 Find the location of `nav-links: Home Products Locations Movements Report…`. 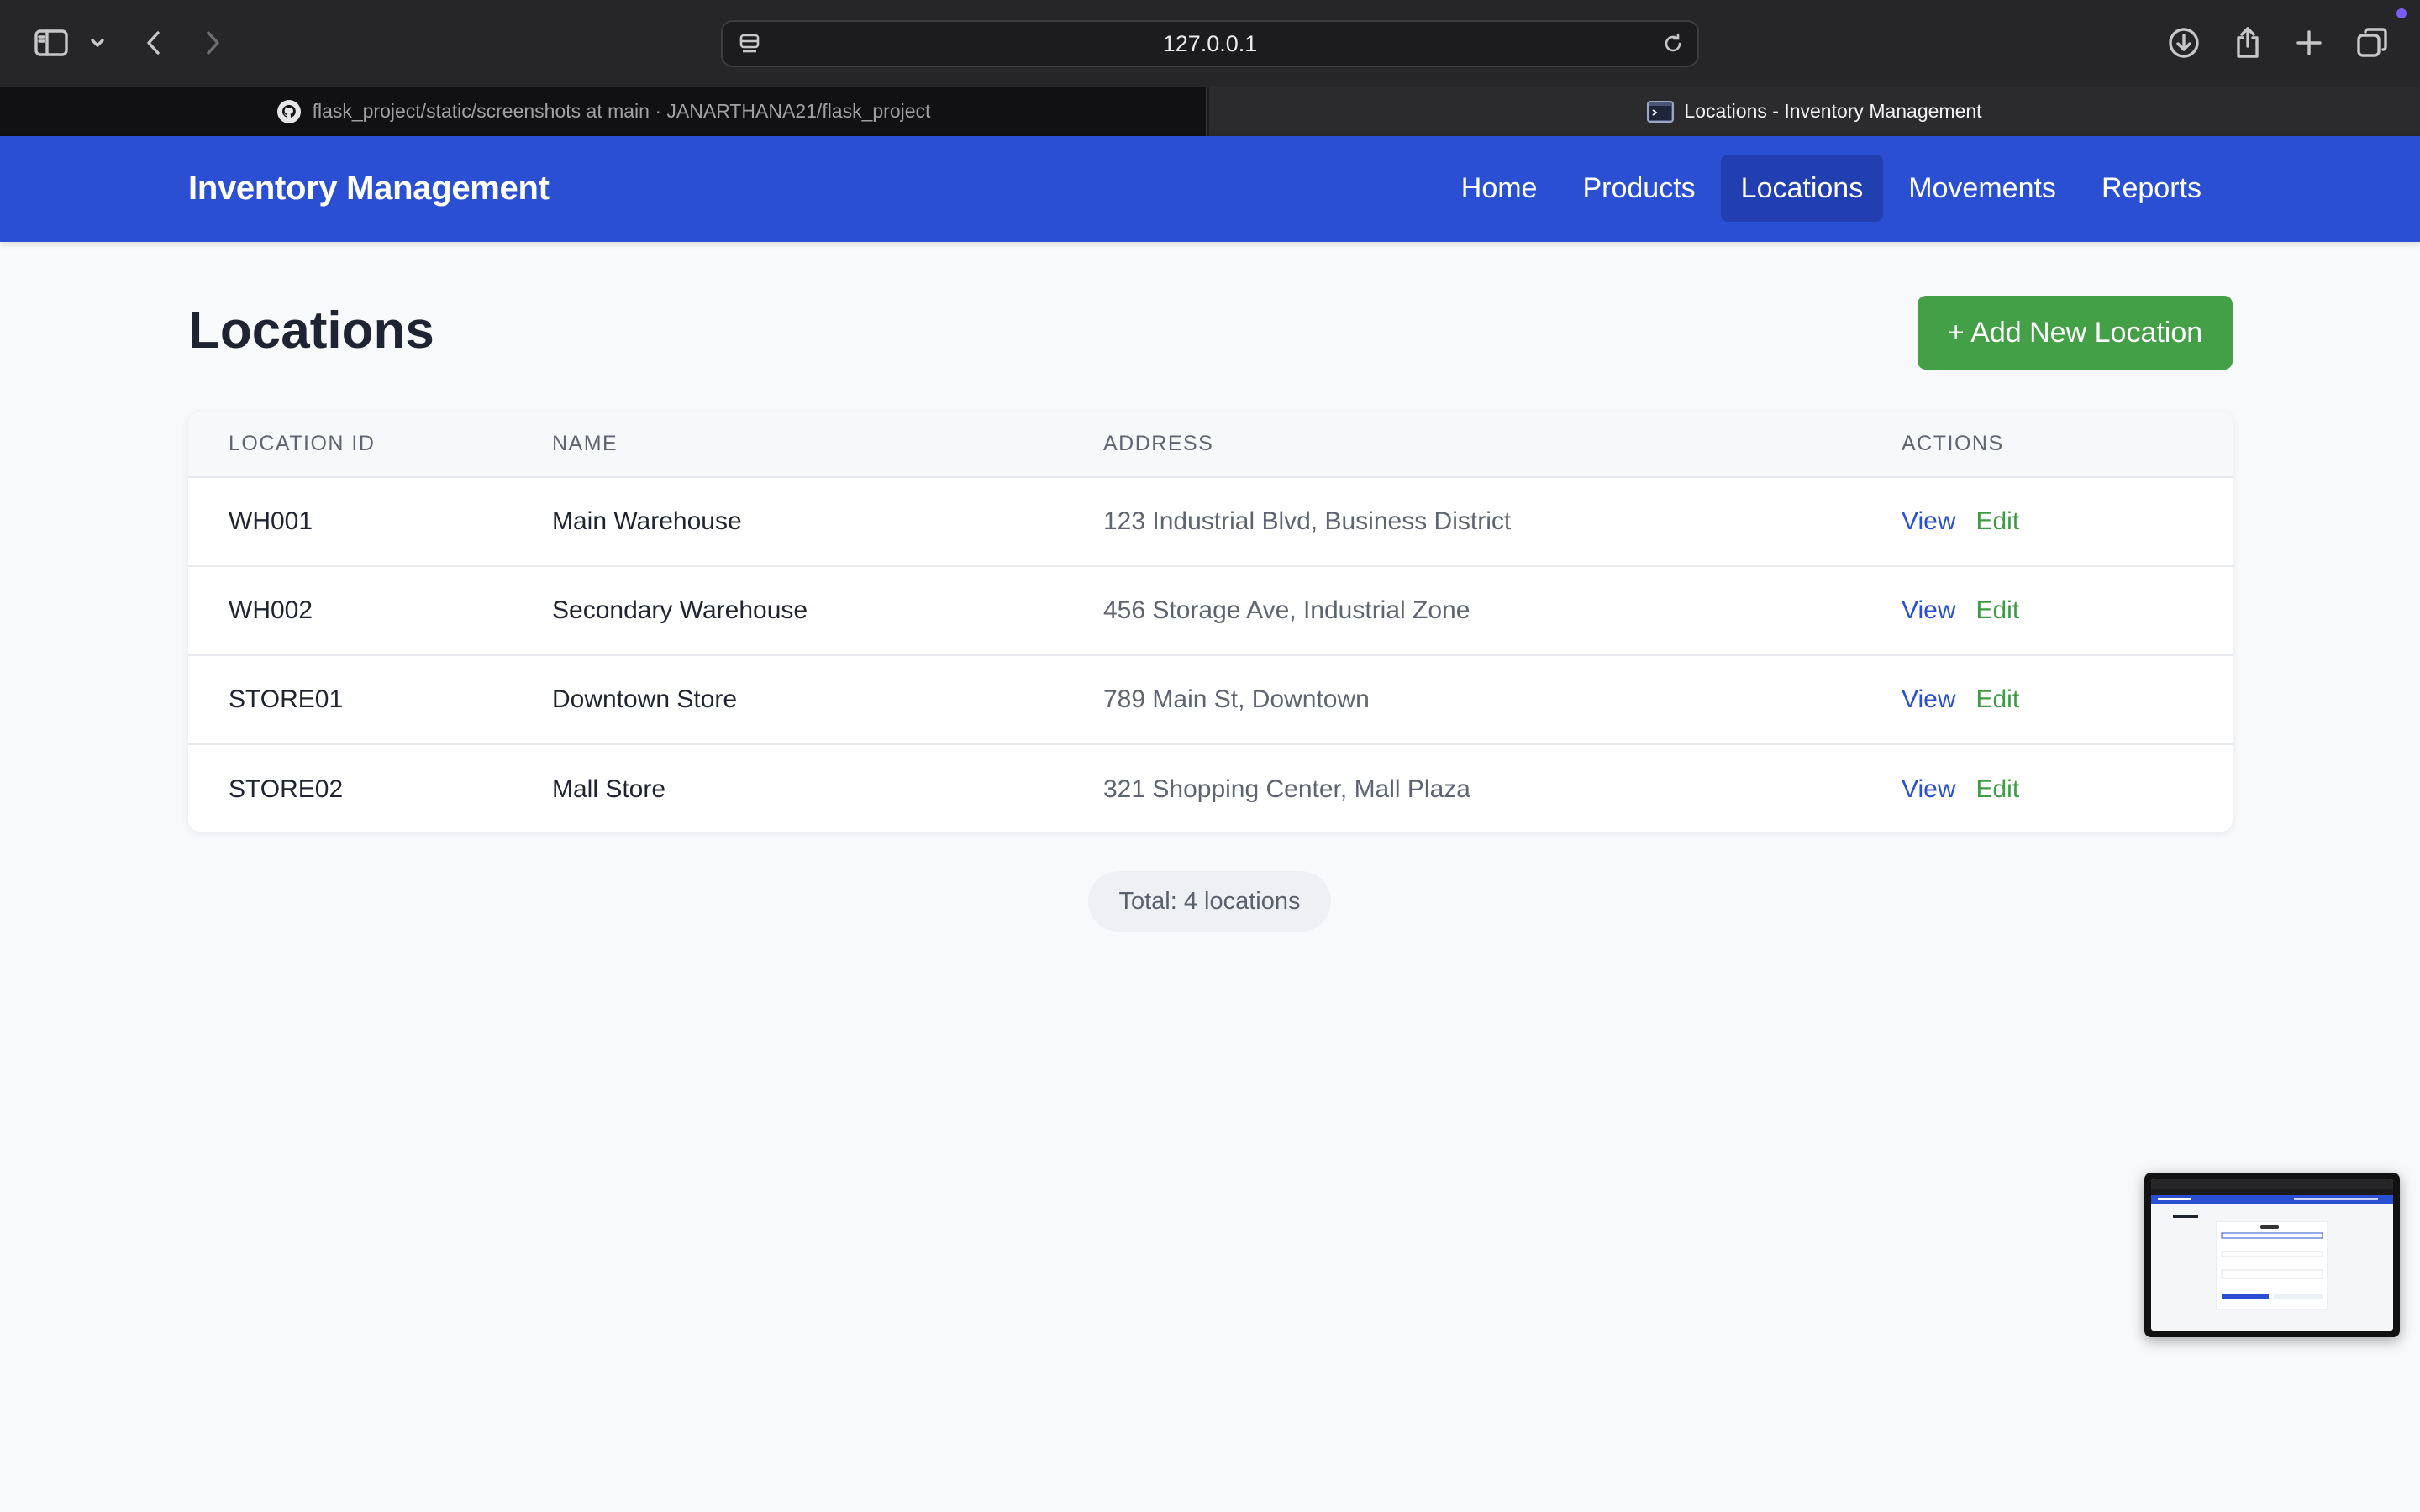

nav-links: Home Products Locations Movements Report… is located at coordinates (1831, 188).